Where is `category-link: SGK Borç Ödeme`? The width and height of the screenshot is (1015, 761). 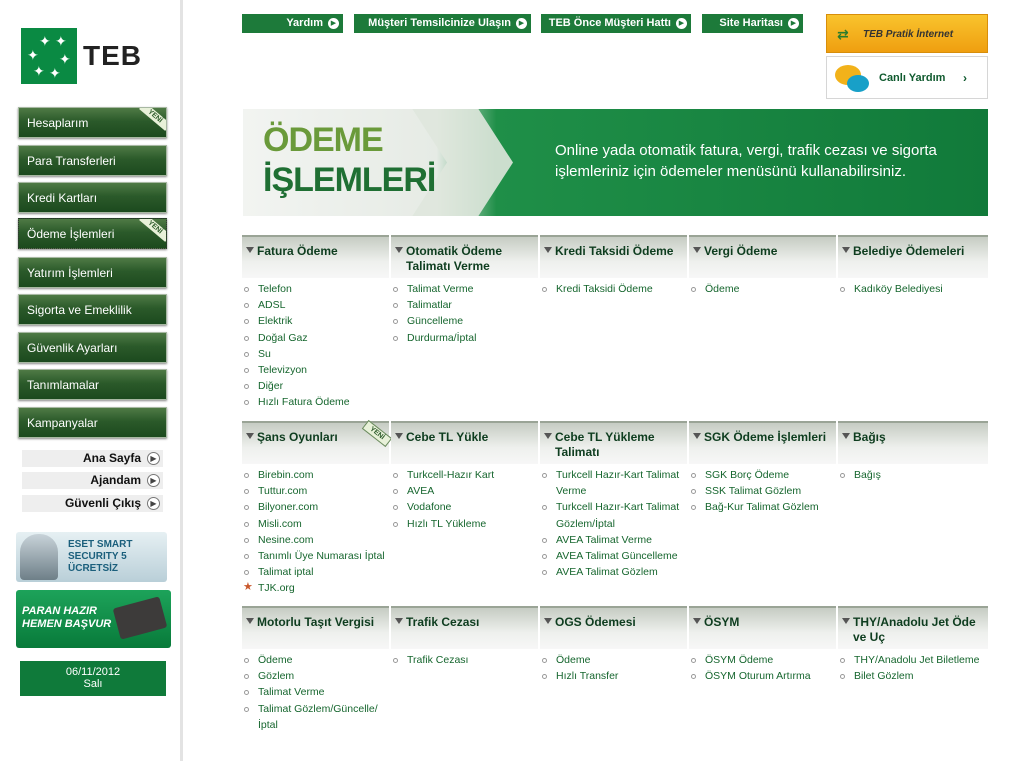
category-link: SGK Borç Ödeme is located at coordinates (762, 475).